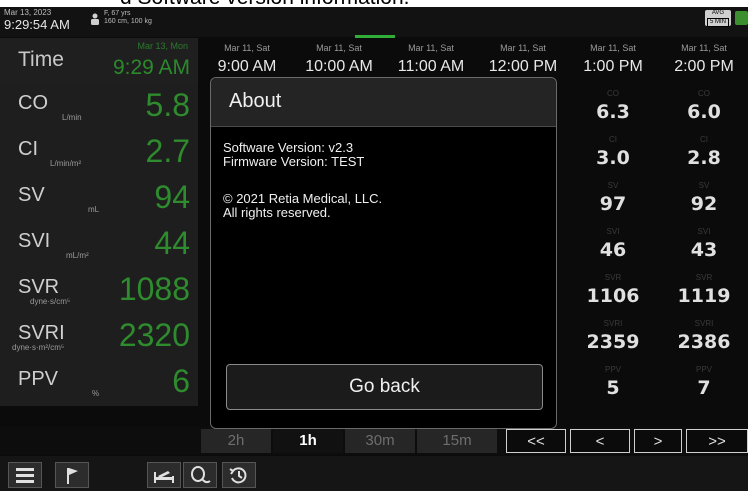 The image size is (748, 491). I want to click on history-cell: CO 6.3, so click(613, 106).